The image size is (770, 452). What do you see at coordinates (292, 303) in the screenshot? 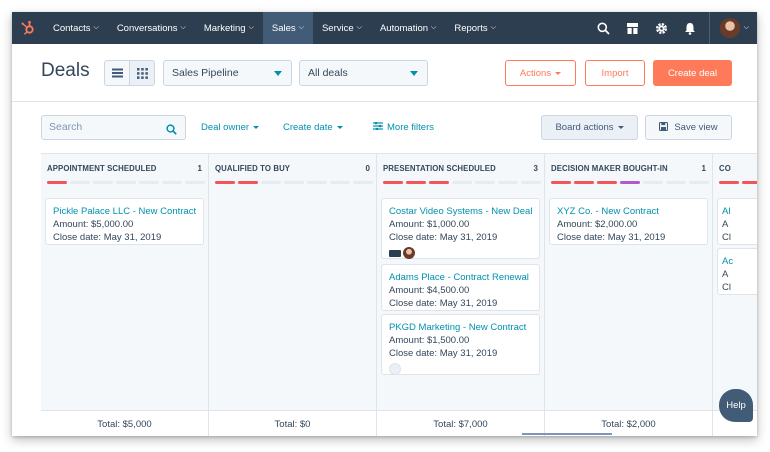
I see `stage-cards` at bounding box center [292, 303].